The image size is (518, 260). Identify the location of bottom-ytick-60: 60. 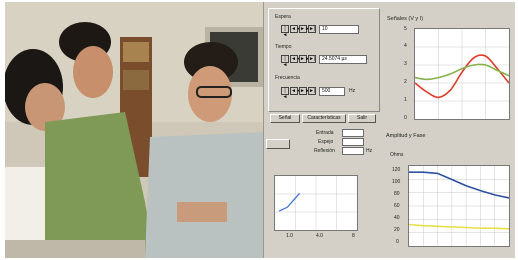
(397, 206).